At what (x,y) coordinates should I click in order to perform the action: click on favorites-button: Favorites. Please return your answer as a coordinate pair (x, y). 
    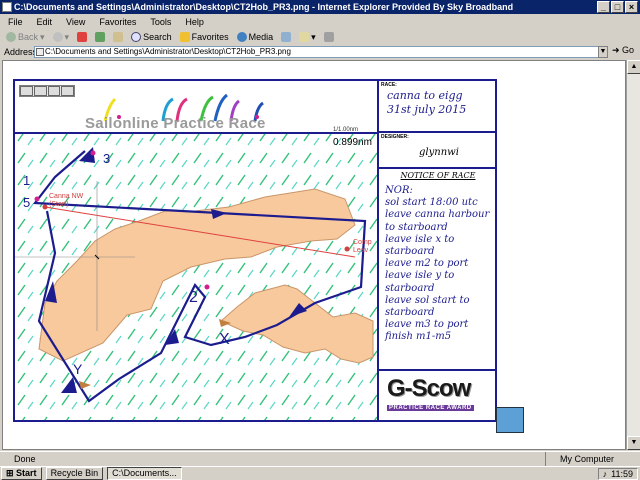
    Looking at the image, I should click on (204, 37).